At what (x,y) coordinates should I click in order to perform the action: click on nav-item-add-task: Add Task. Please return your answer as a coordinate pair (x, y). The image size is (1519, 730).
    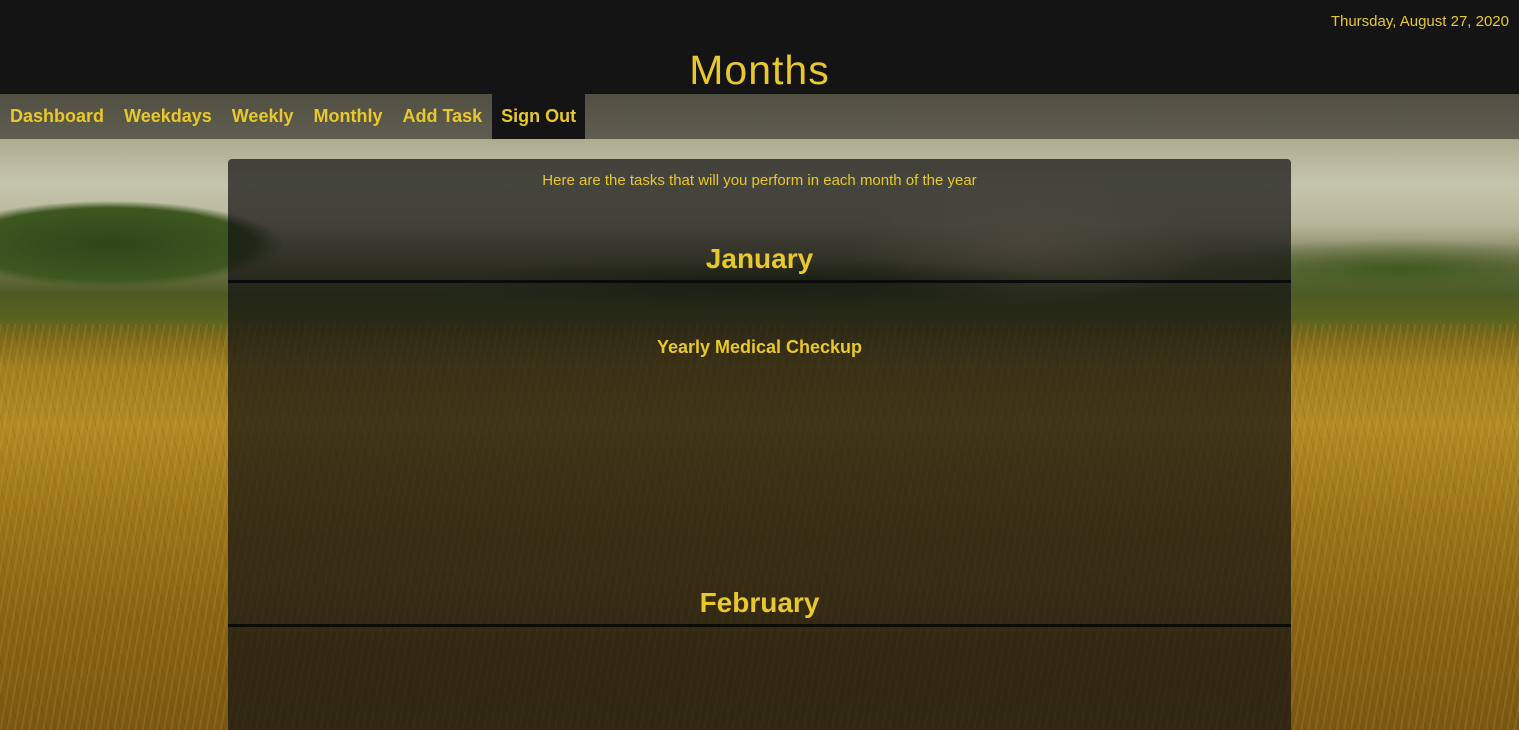
    Looking at the image, I should click on (442, 116).